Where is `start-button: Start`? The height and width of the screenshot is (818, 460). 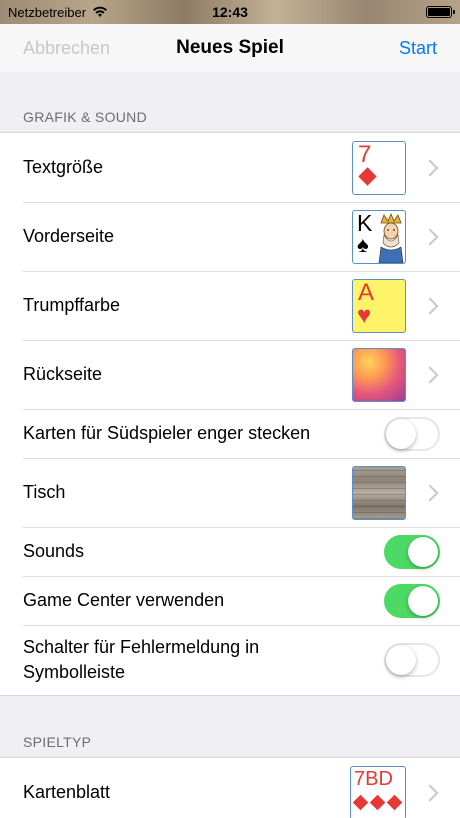
start-button: Start is located at coordinates (418, 48).